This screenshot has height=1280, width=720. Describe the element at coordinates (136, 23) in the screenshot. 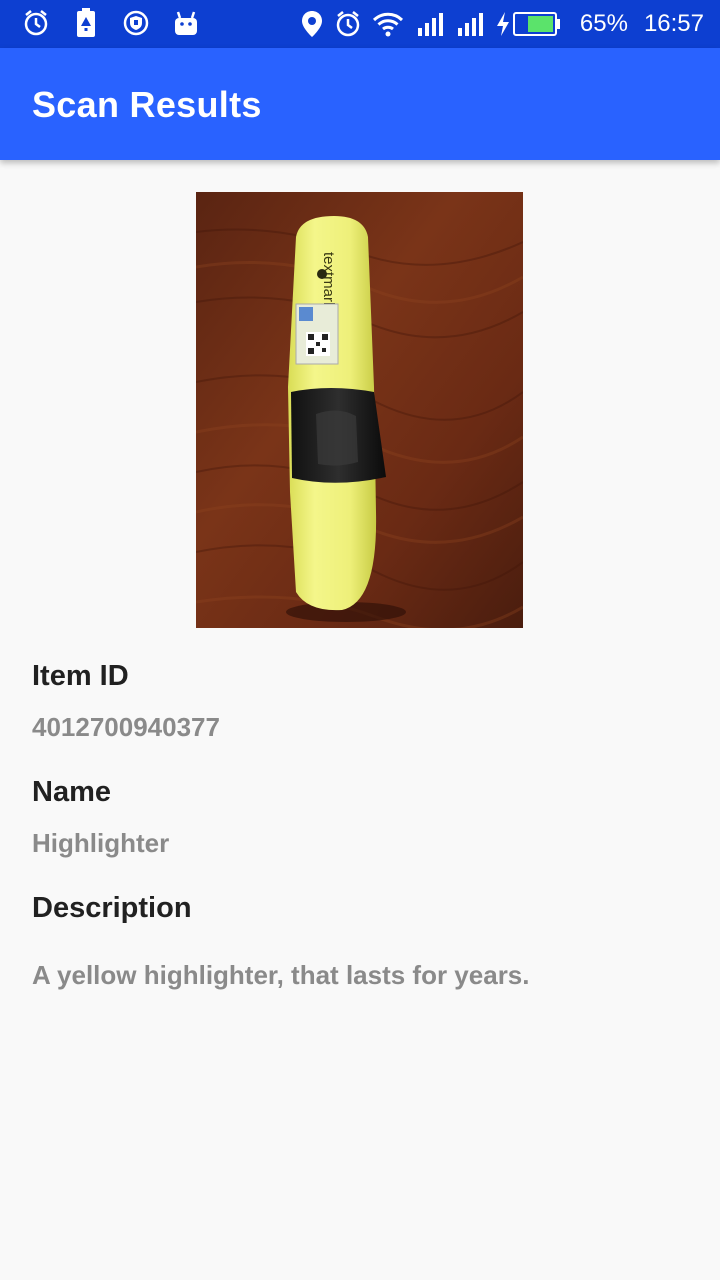

I see `shield-icon` at that location.